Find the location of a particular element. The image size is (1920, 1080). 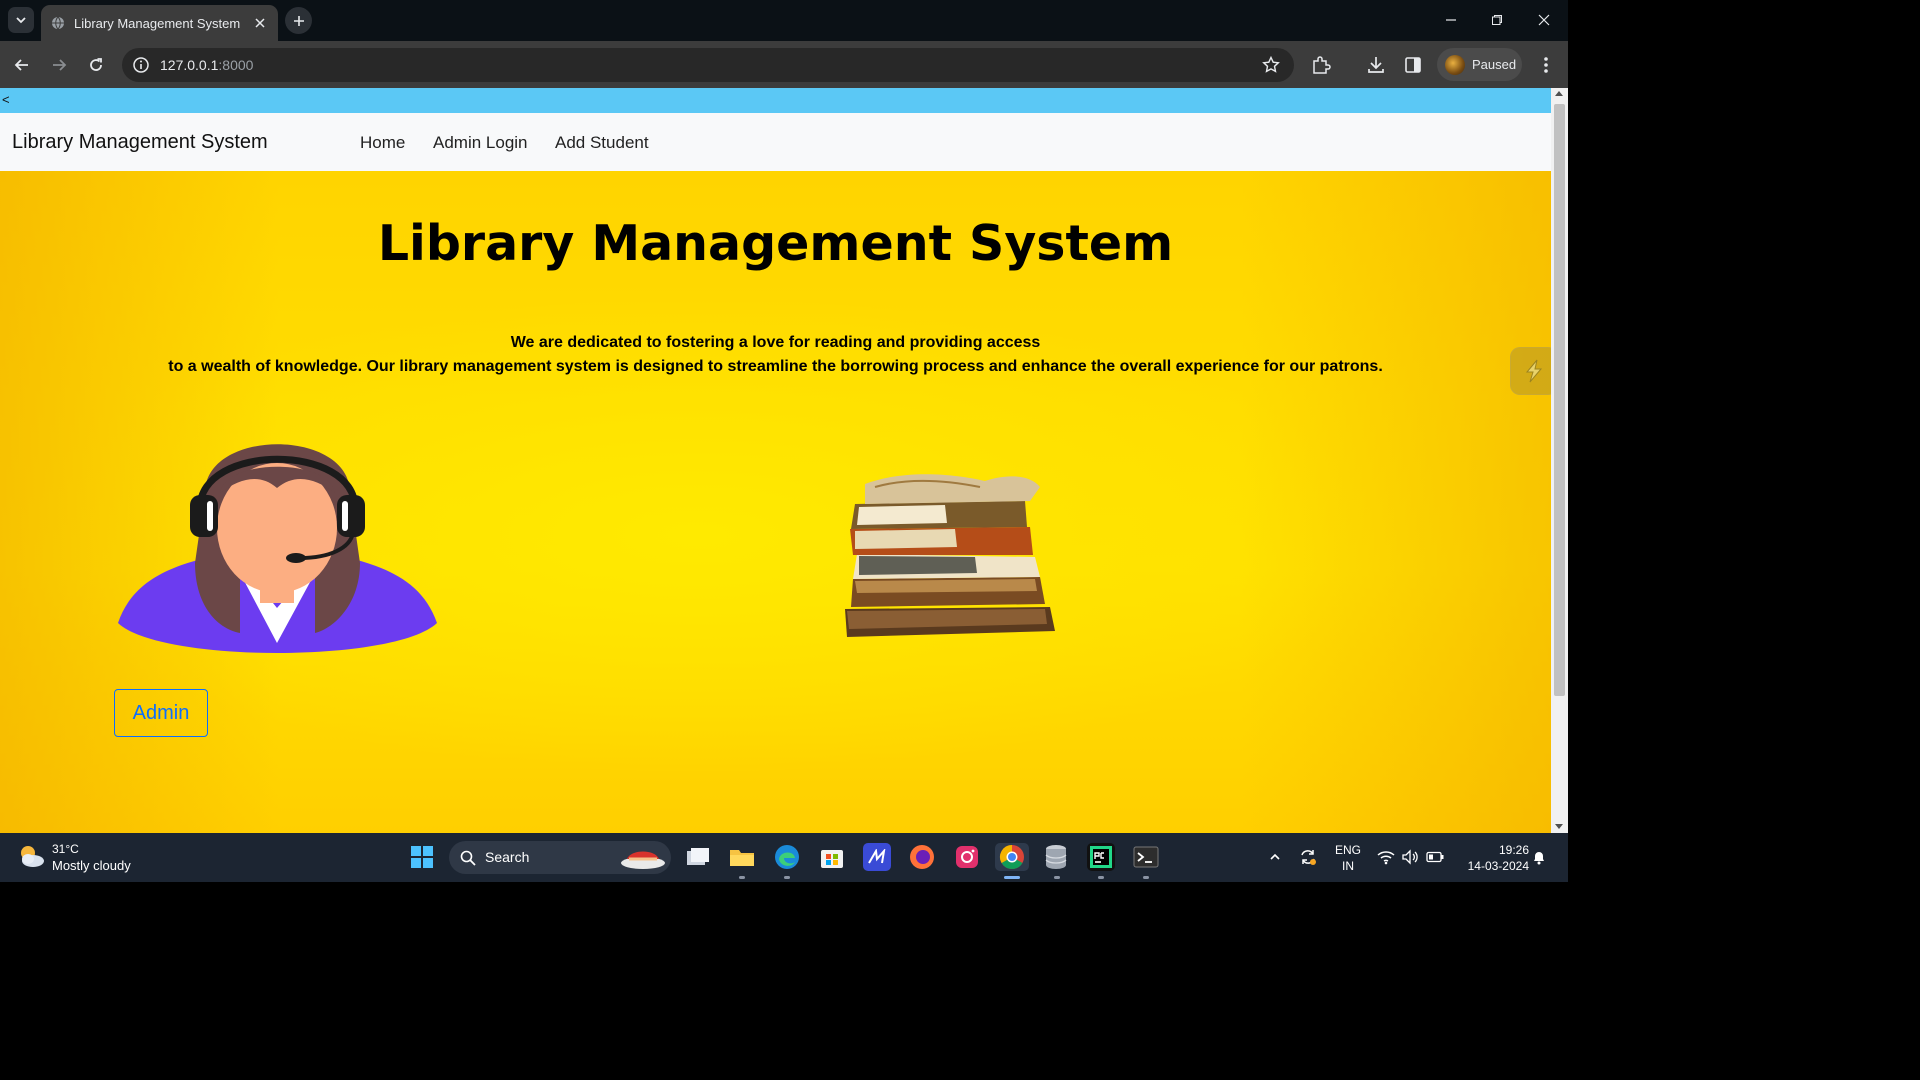

active-app-indicator is located at coordinates (1012, 877).